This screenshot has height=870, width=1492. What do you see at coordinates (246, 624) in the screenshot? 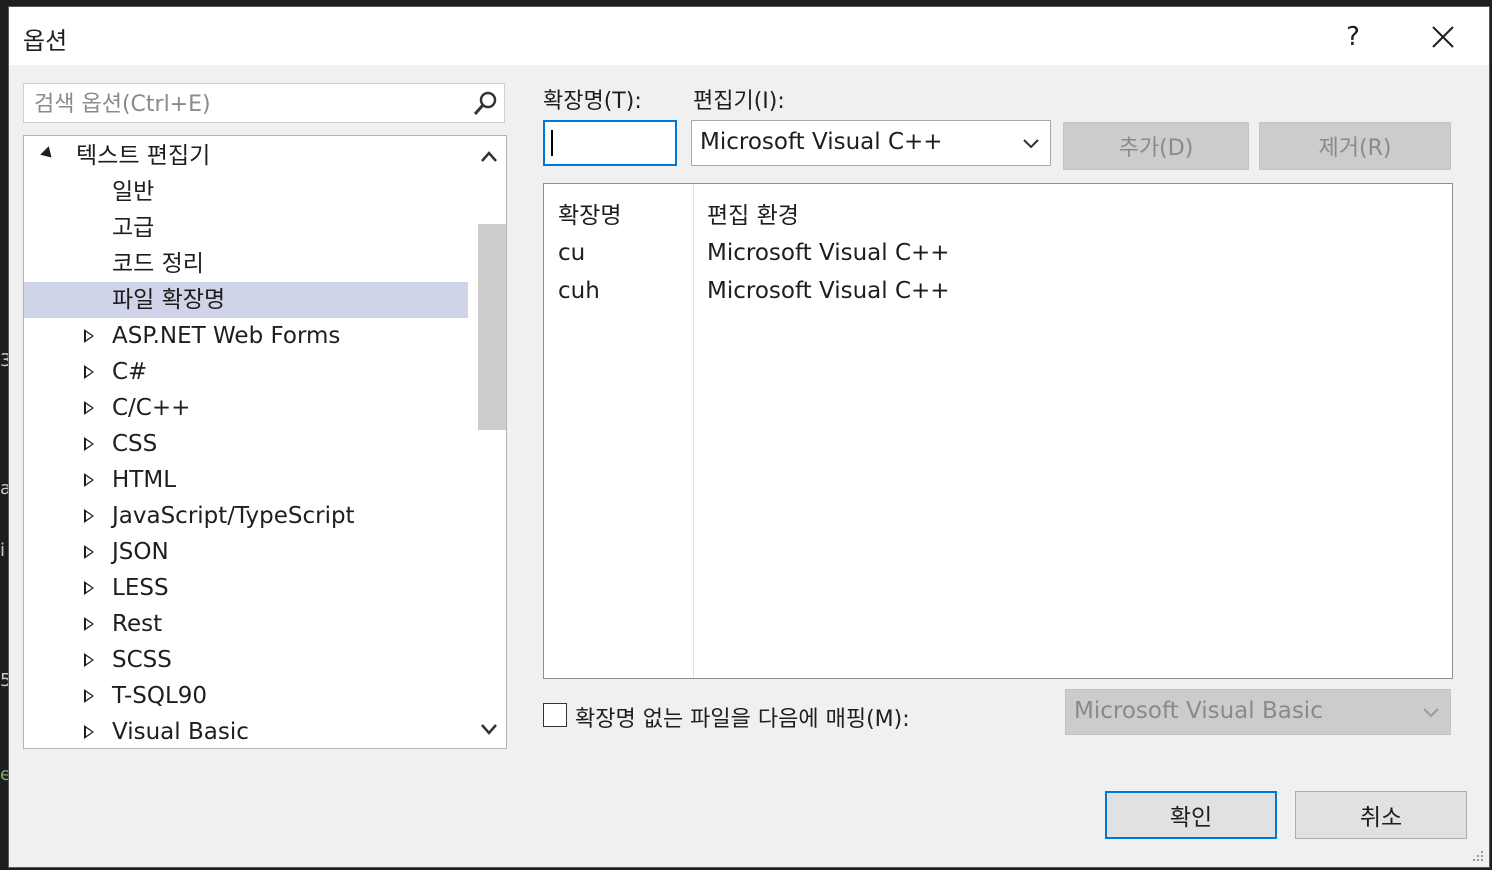
I see `tree-item: Rest` at bounding box center [246, 624].